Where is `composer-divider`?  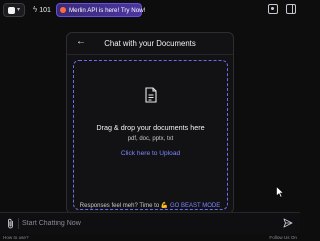
composer-divider is located at coordinates (18, 223).